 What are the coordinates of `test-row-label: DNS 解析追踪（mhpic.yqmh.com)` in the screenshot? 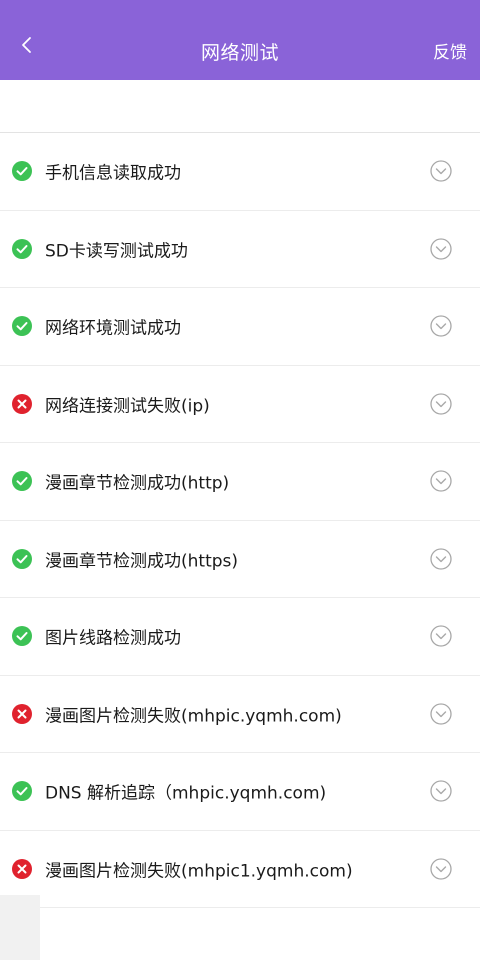 It's located at (186, 793).